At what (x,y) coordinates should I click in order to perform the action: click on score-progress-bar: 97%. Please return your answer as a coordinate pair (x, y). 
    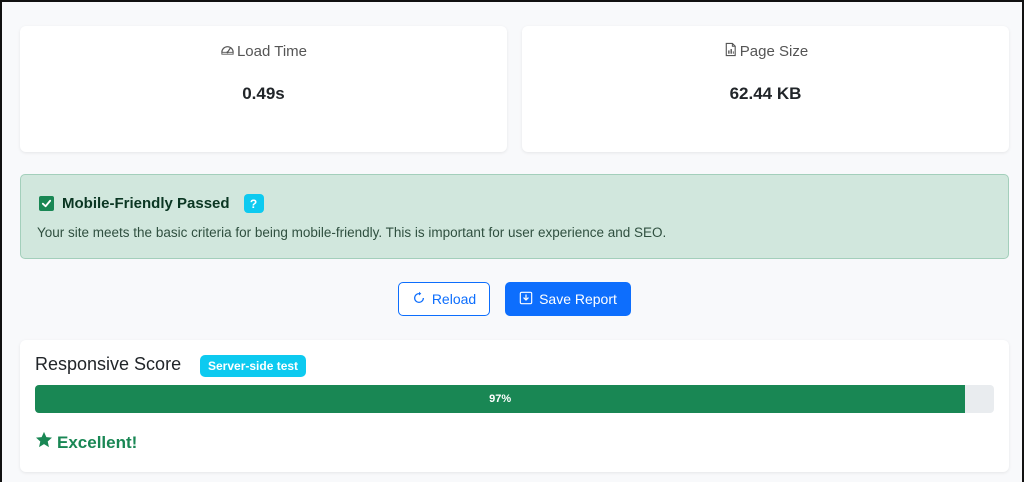
    Looking at the image, I should click on (500, 399).